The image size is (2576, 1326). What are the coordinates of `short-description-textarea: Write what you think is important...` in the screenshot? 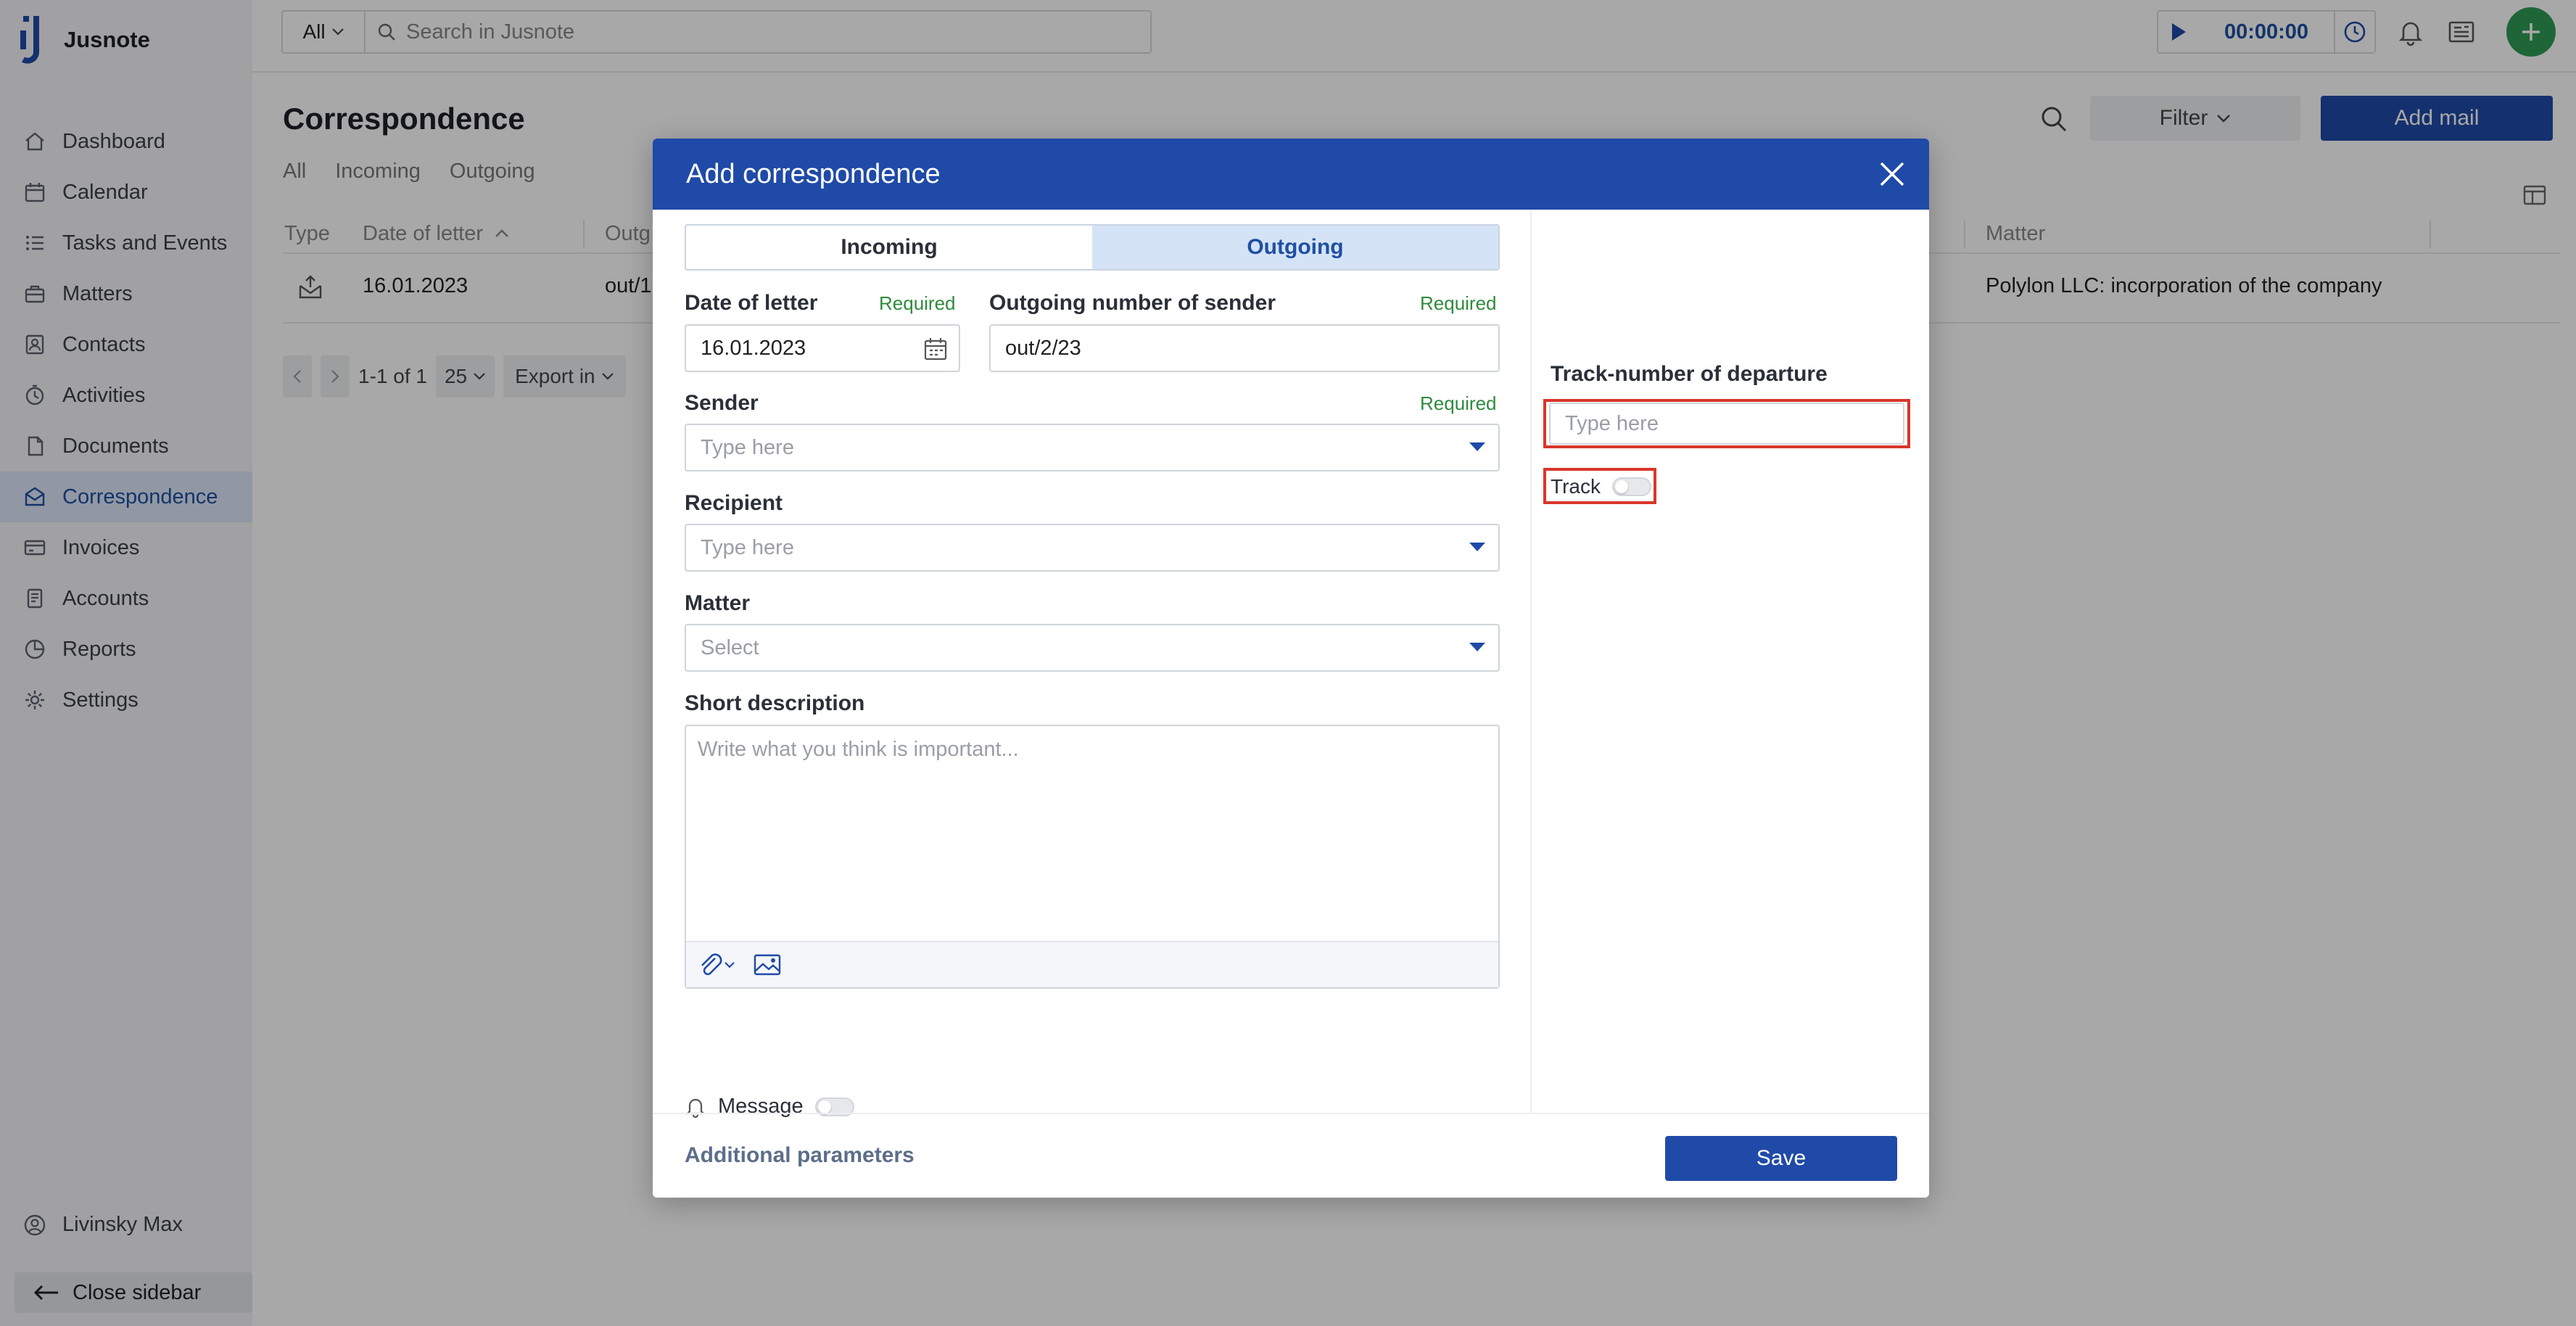 It's located at (1092, 857).